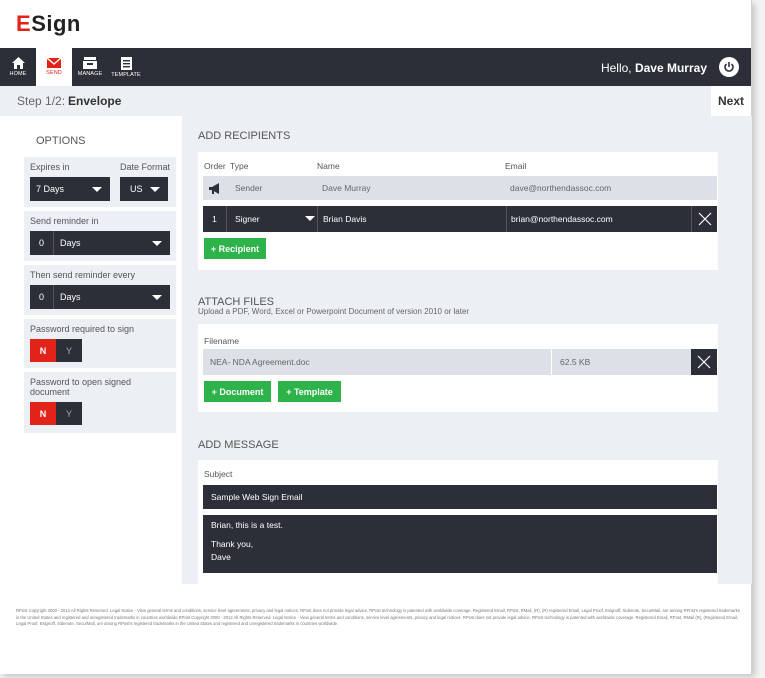 The height and width of the screenshot is (678, 765). Describe the element at coordinates (460, 544) in the screenshot. I see `message-body-input: Brian, this is a test. Thank you, Dave` at that location.